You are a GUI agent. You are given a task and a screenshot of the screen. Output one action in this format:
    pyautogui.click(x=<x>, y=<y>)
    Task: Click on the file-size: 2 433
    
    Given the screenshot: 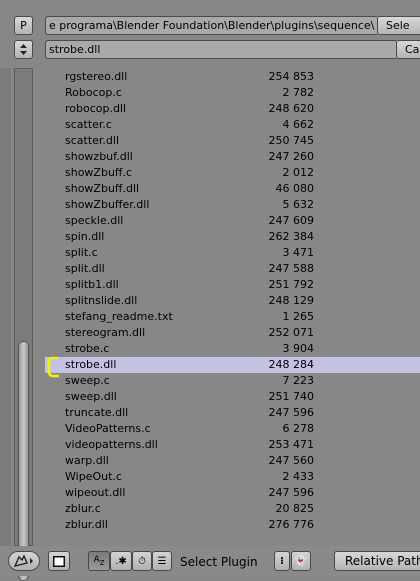 What is the action you would take?
    pyautogui.click(x=298, y=476)
    